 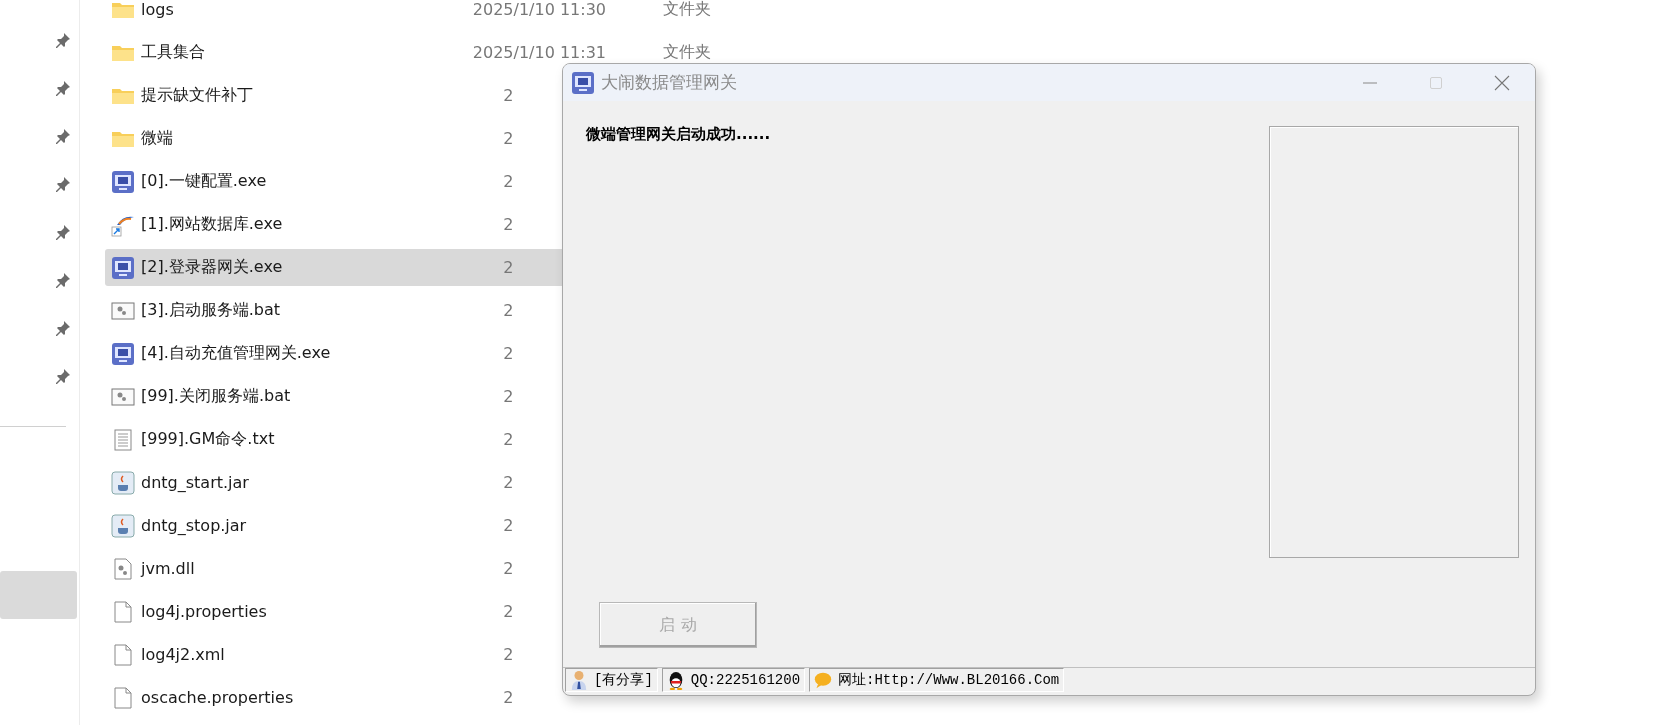 What do you see at coordinates (157, 9) in the screenshot?
I see `file-name: logs` at bounding box center [157, 9].